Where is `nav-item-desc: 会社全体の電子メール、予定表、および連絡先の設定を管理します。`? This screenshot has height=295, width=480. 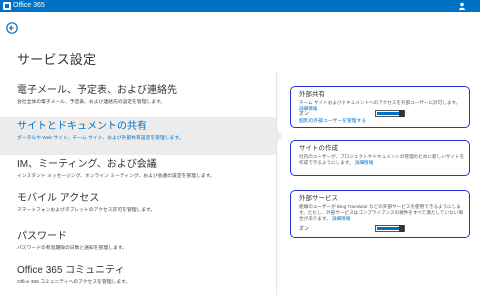 nav-item-desc: 会社全体の電子メール、予定表、および連絡先の設定を管理します。 is located at coordinates (91, 102).